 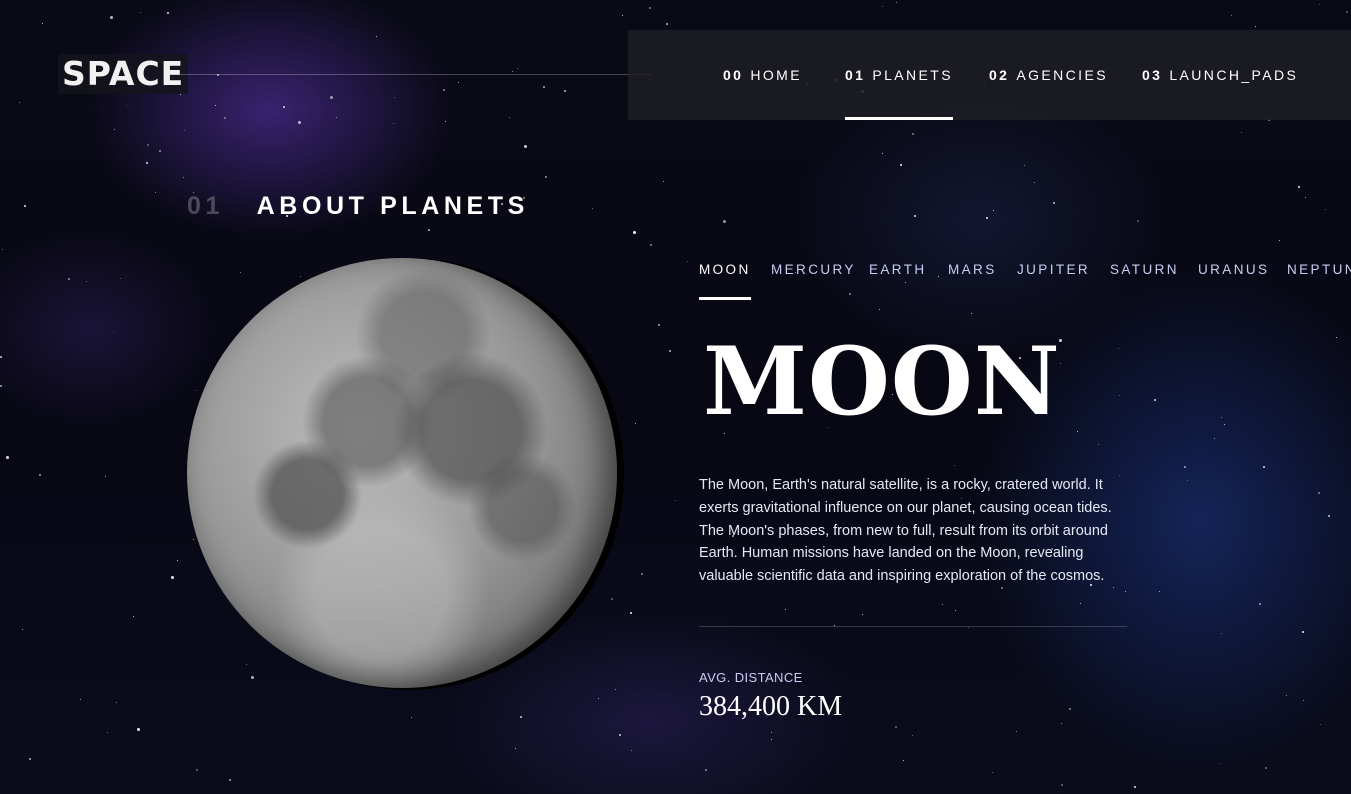 What do you see at coordinates (912, 75) in the screenshot?
I see `nav-item-label: PLANETS` at bounding box center [912, 75].